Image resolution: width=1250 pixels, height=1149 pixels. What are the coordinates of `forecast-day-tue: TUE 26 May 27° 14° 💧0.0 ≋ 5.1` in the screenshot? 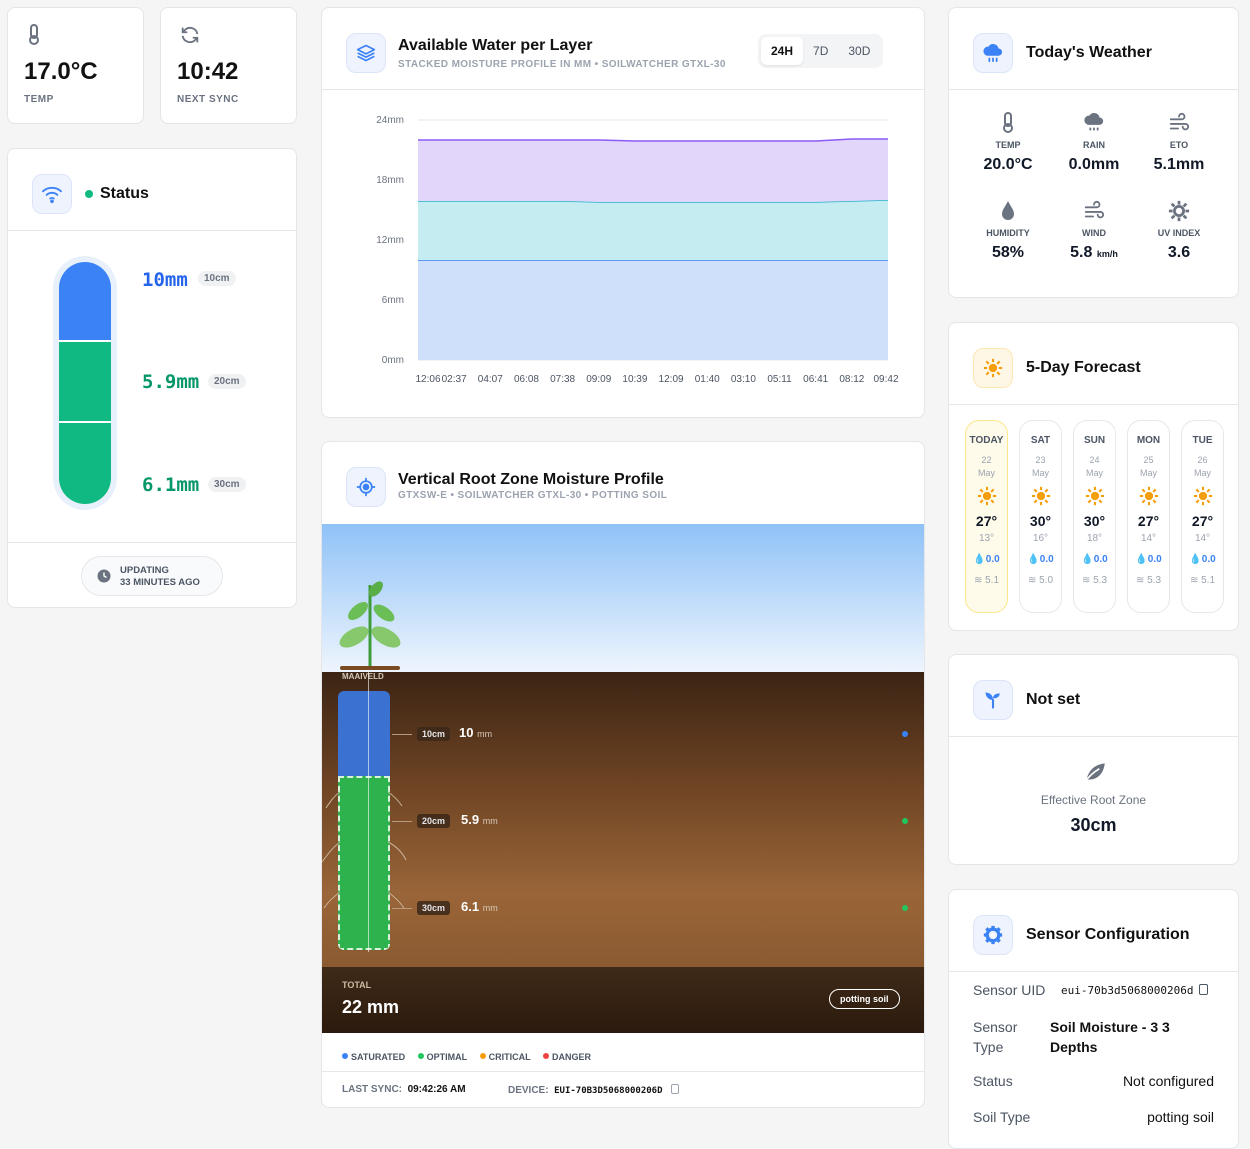 It's located at (1202, 516).